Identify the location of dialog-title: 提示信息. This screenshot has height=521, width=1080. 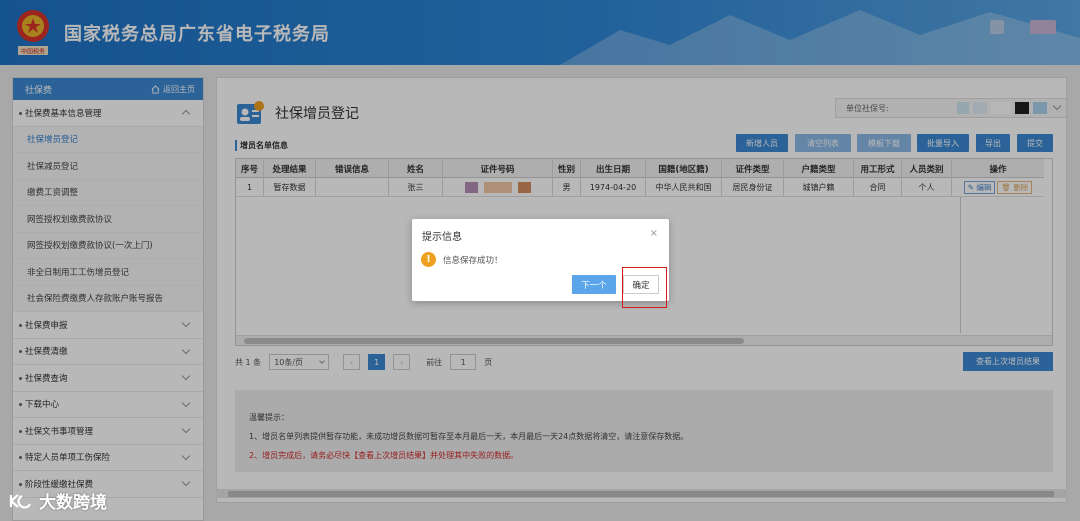
(442, 237).